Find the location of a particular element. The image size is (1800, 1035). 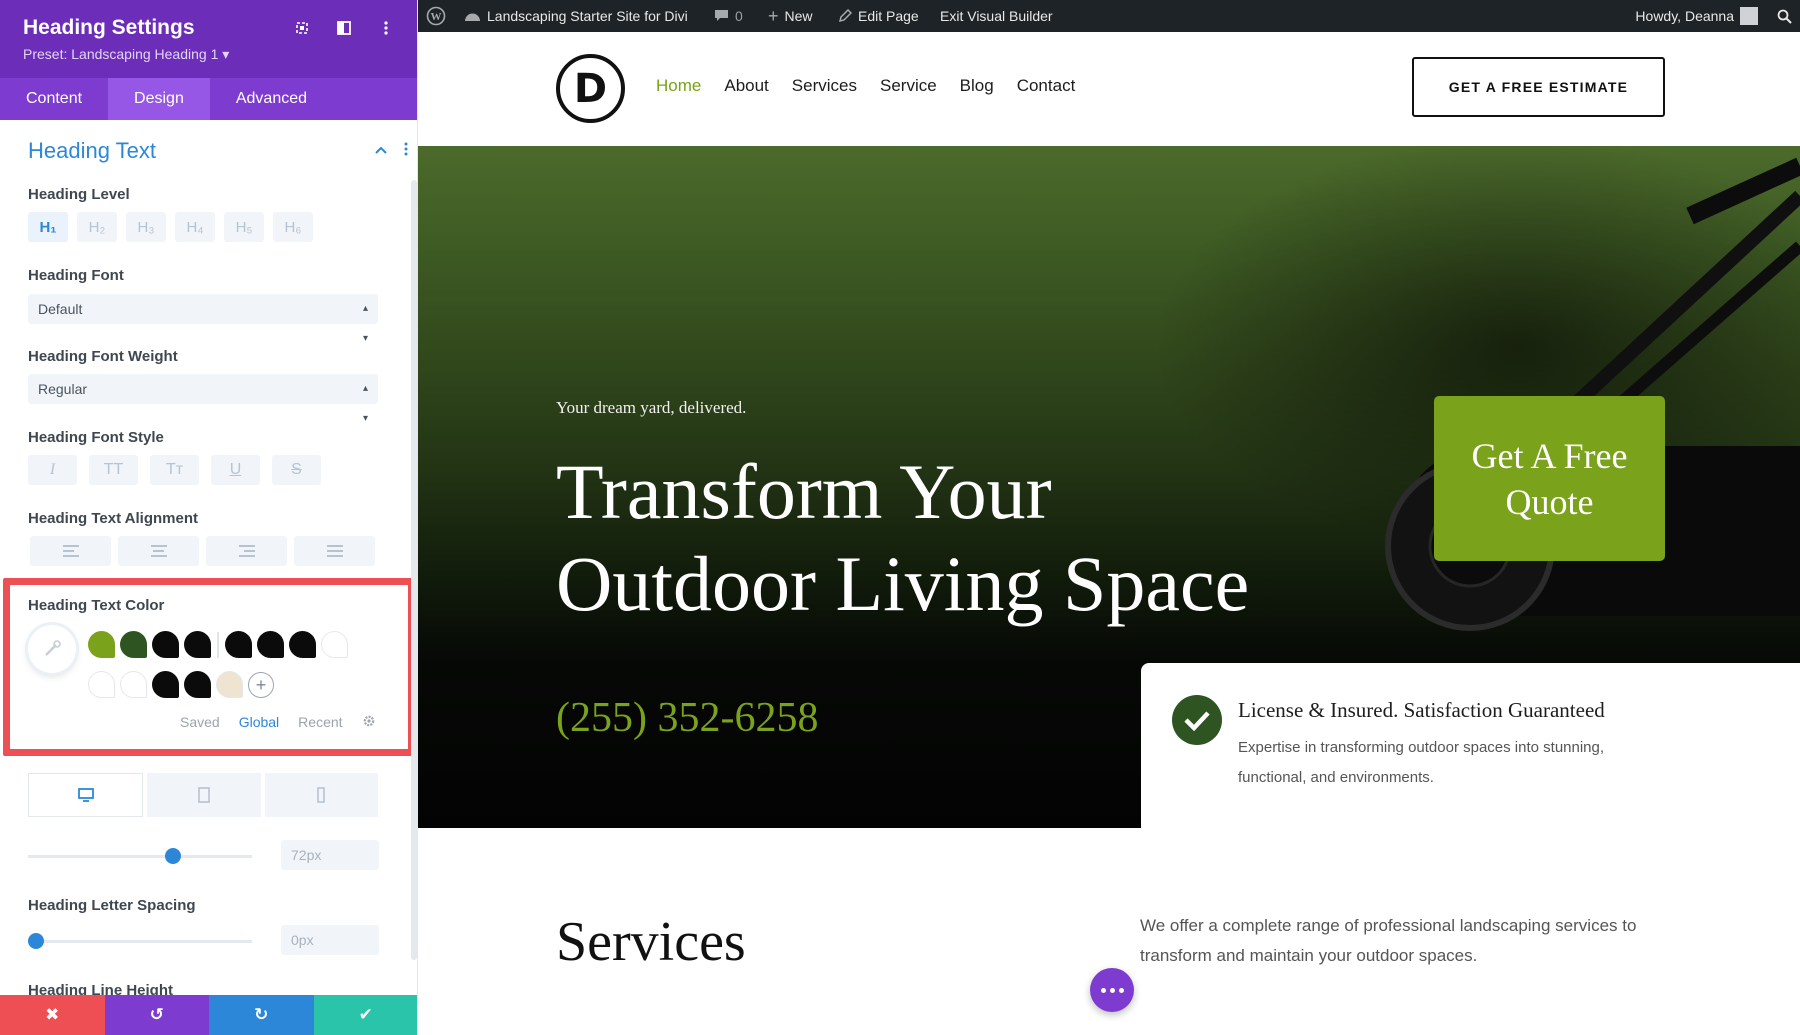

builder-options-button is located at coordinates (1112, 990).